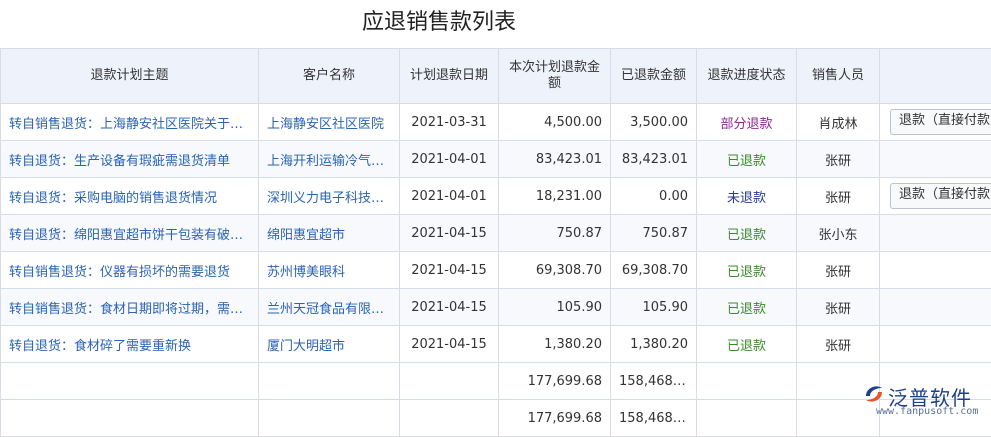 This screenshot has width=991, height=437. What do you see at coordinates (927, 411) in the screenshot?
I see `logo-url-text: www.fanpusoft.com` at bounding box center [927, 411].